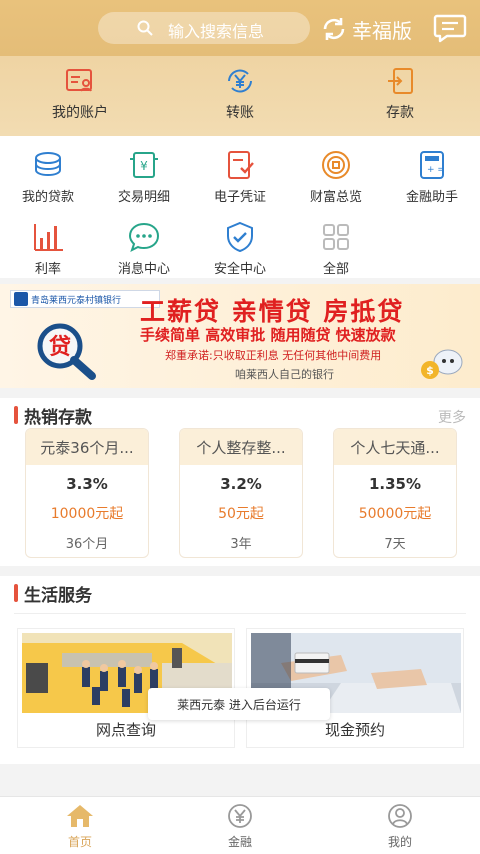  I want to click on grid-item-label: 利率, so click(47, 269).